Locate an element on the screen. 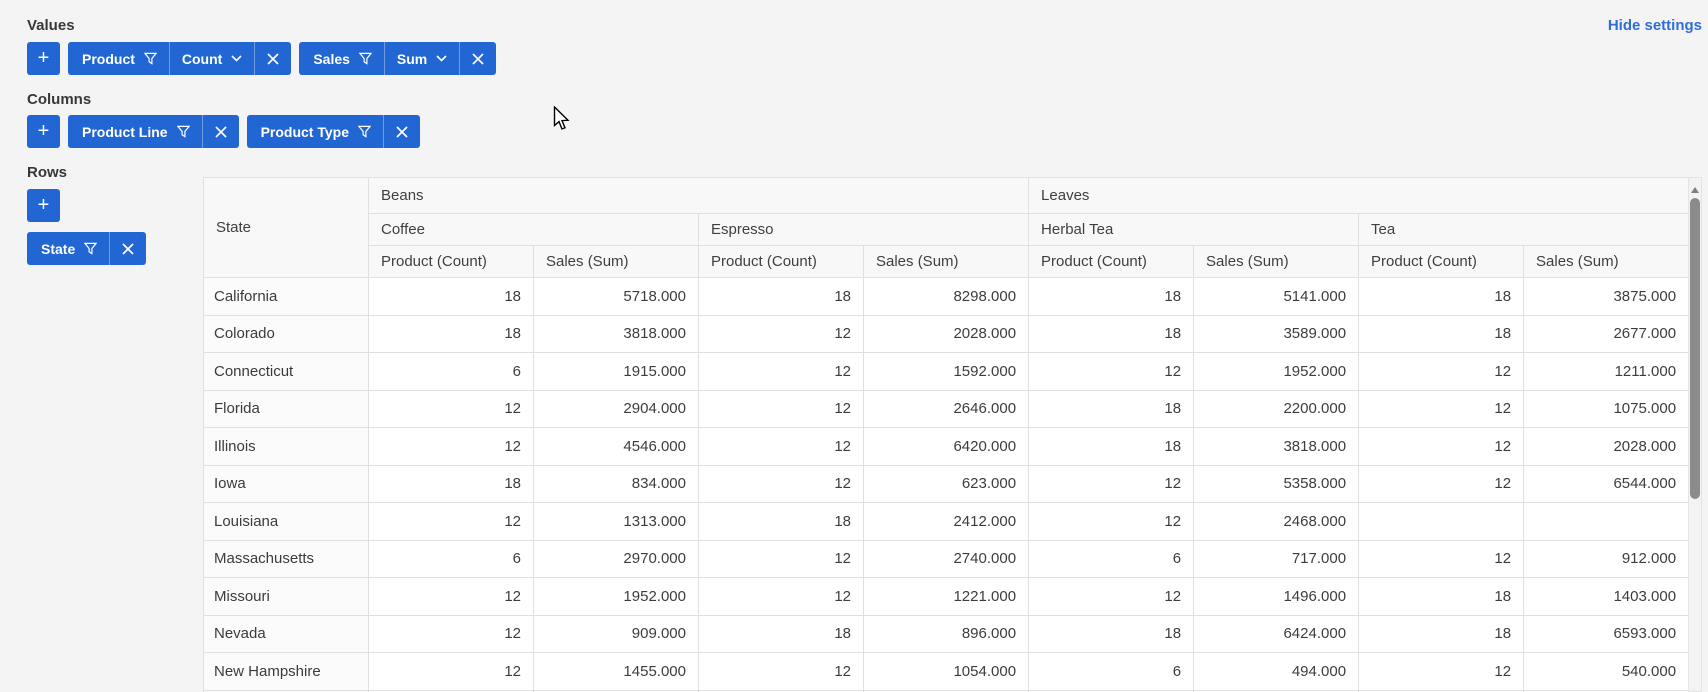  plus-icon: + is located at coordinates (43, 58).